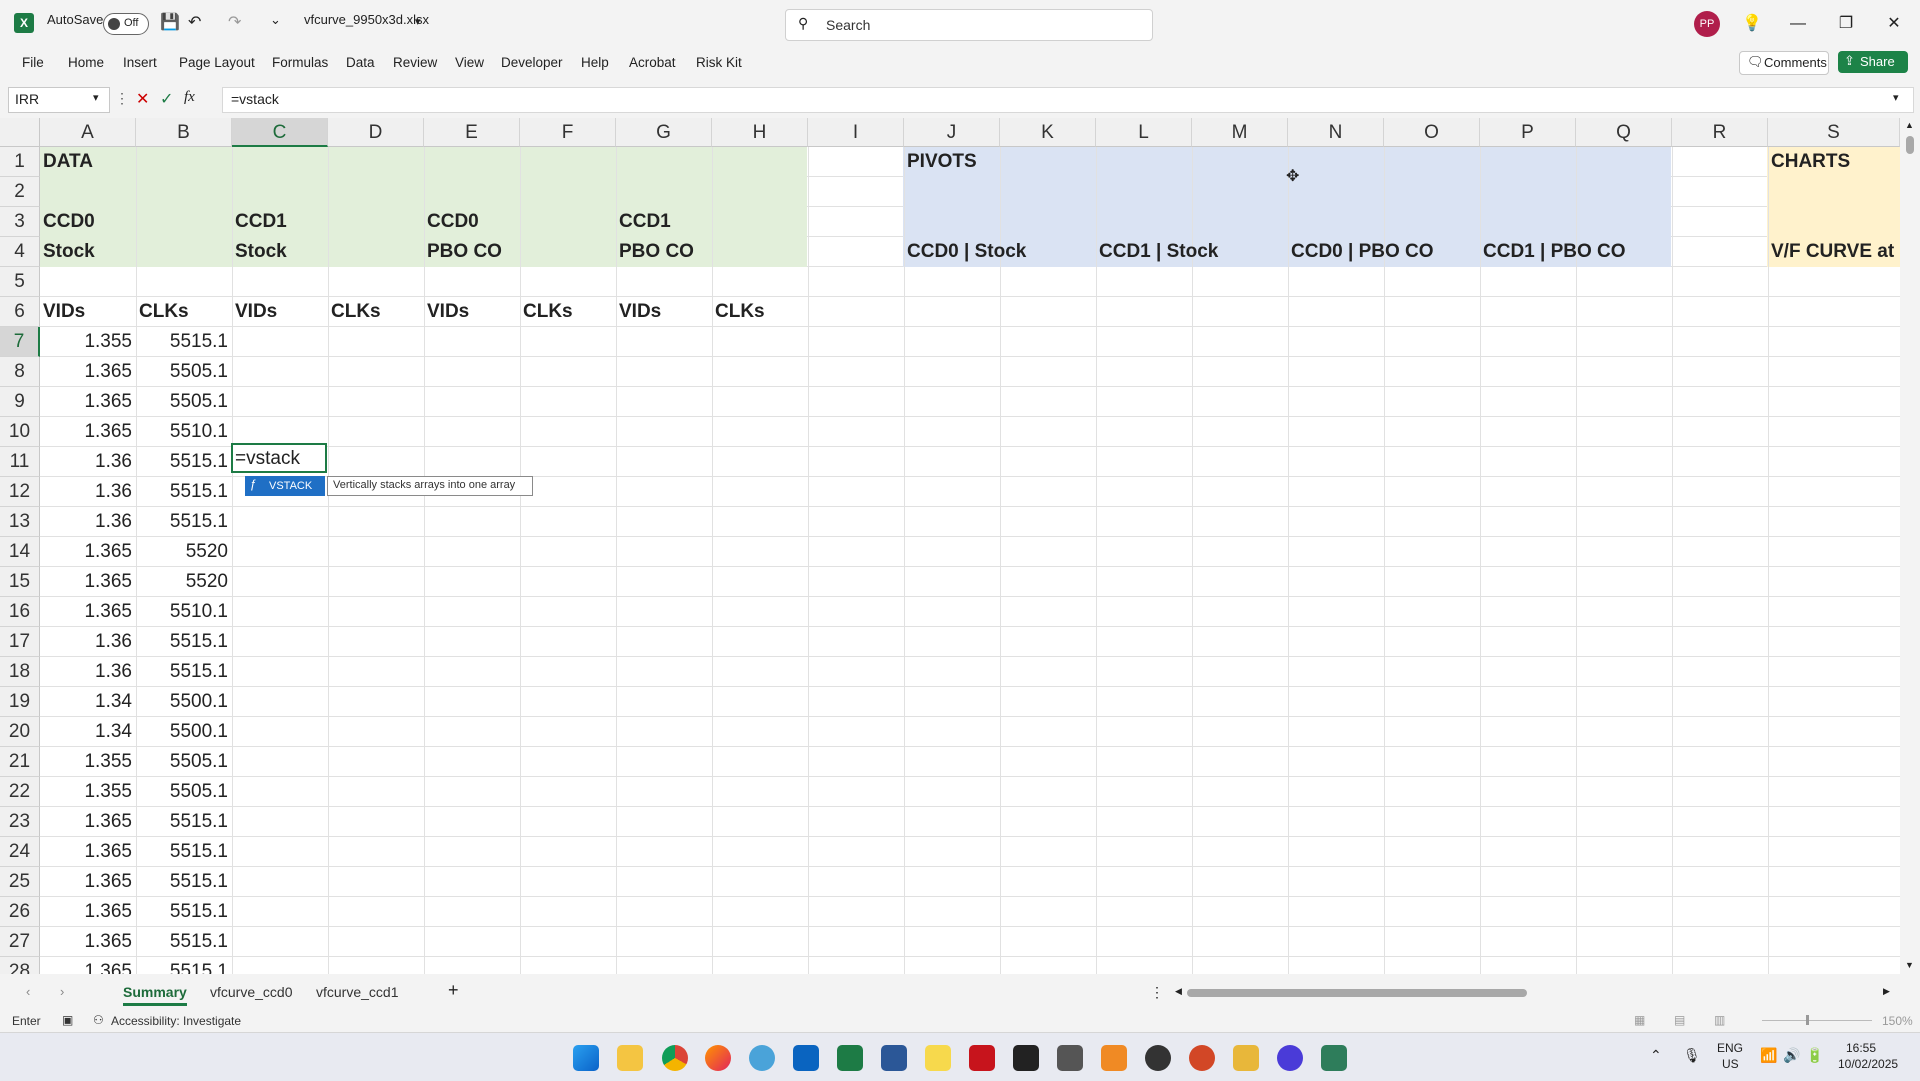 The height and width of the screenshot is (1081, 1920). I want to click on language-code: ENG, so click(1730, 1048).